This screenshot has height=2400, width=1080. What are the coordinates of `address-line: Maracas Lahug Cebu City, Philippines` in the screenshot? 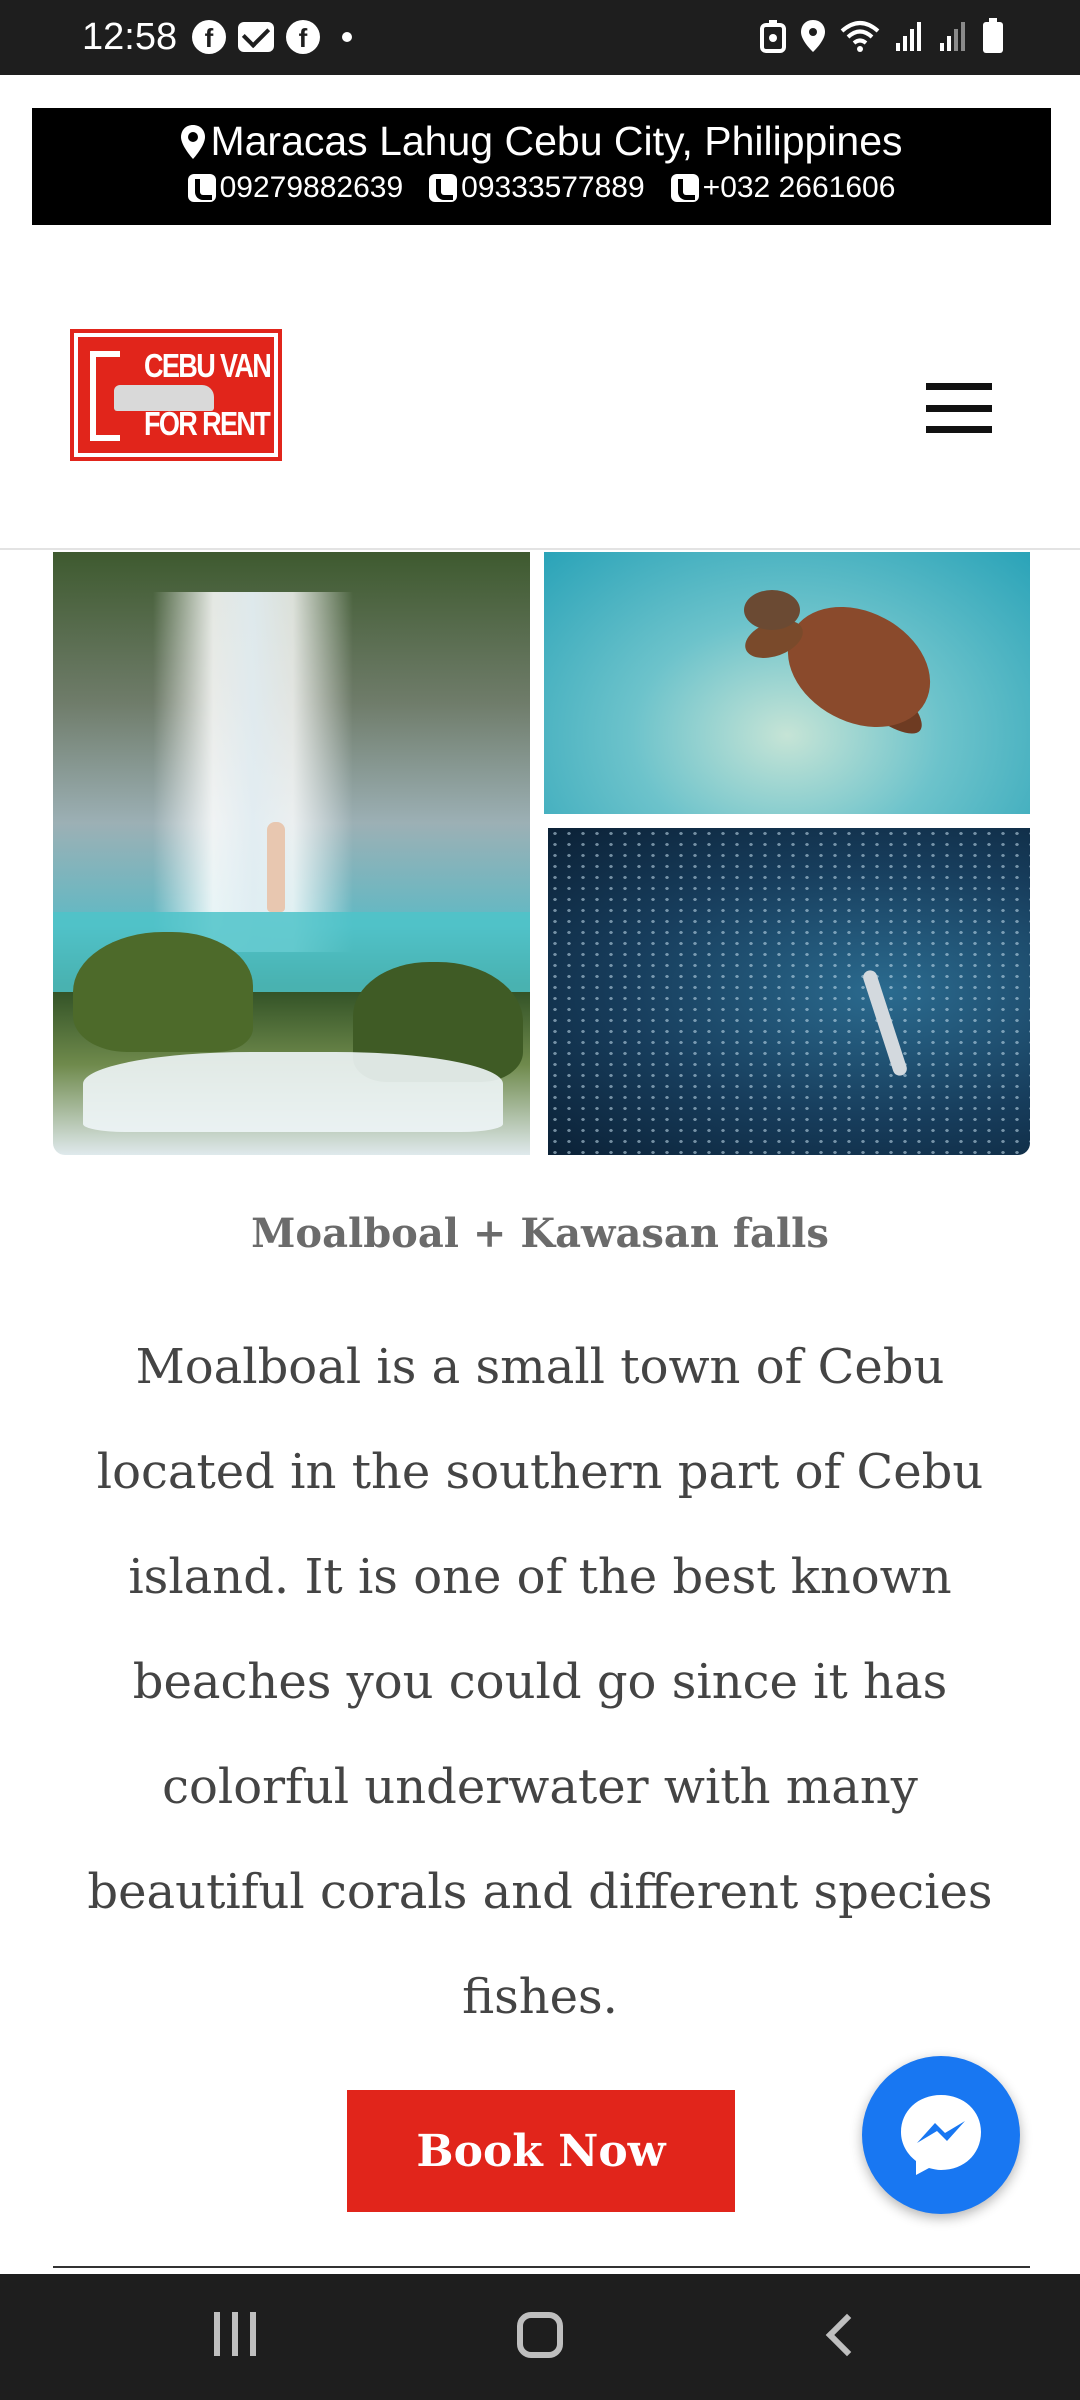 It's located at (541, 141).